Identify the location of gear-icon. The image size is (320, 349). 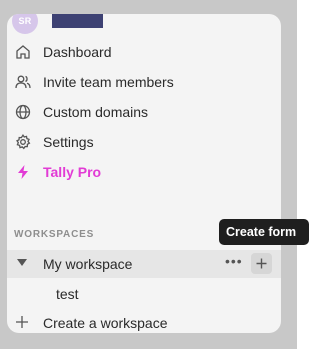
(23, 142).